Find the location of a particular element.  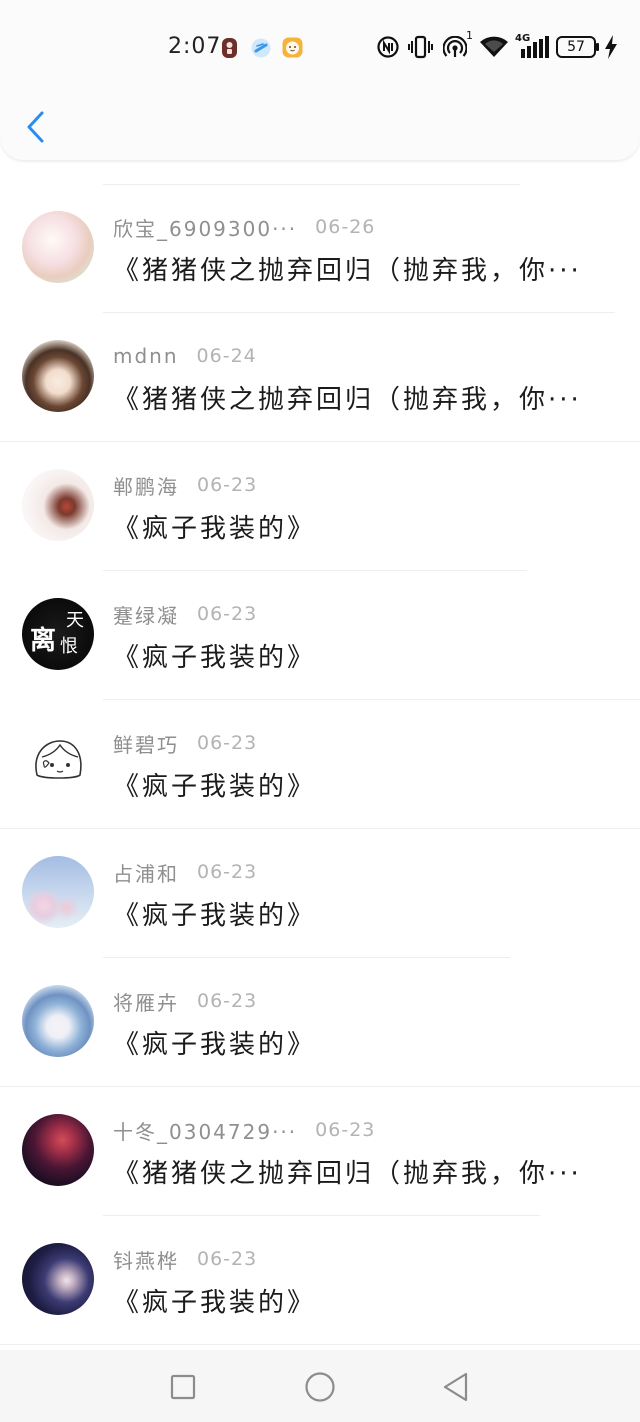

item-meta: 鲜碧巧 06-23 is located at coordinates (185, 743).